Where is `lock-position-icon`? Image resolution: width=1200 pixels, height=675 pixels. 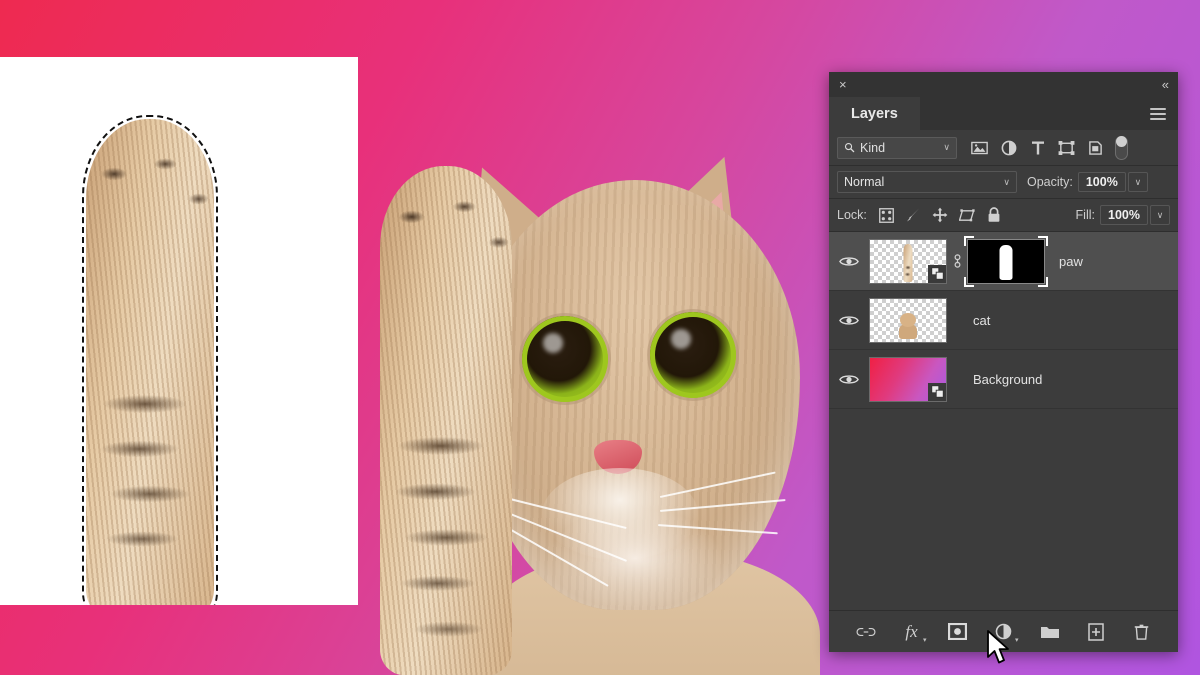 lock-position-icon is located at coordinates (940, 215).